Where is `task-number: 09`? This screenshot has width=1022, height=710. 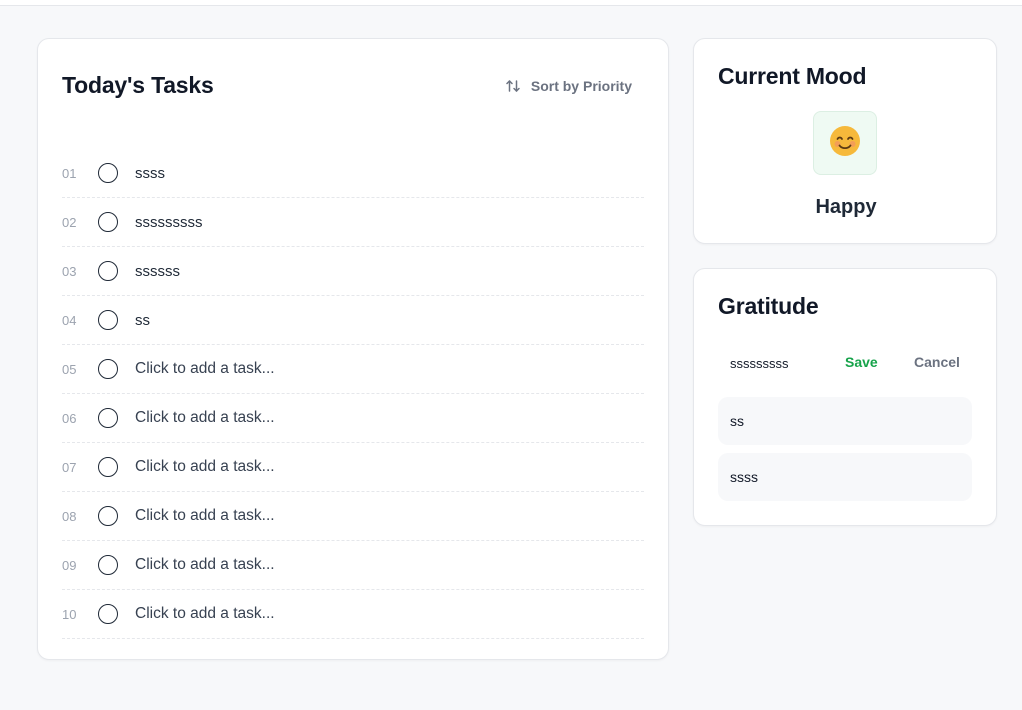
task-number: 09 is located at coordinates (69, 565).